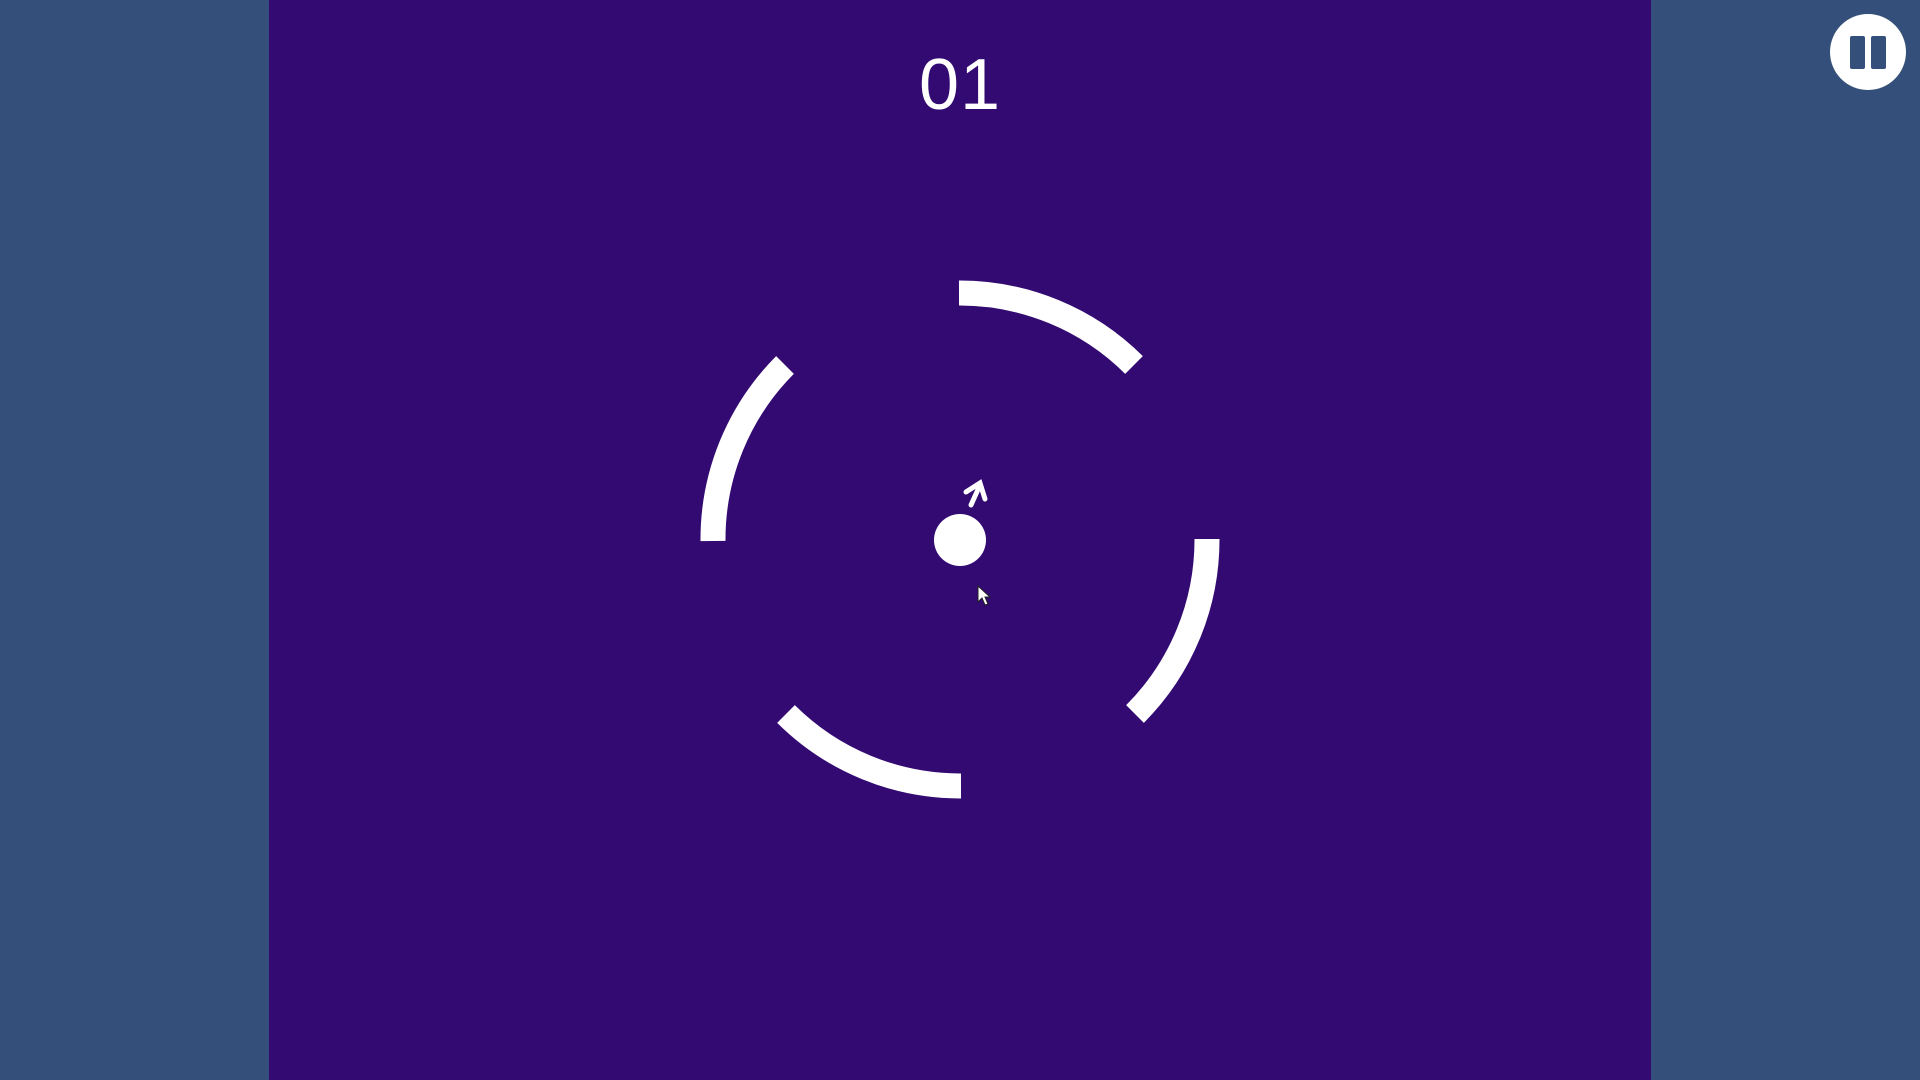  What do you see at coordinates (1050, 327) in the screenshot?
I see `ring-segment-top-right` at bounding box center [1050, 327].